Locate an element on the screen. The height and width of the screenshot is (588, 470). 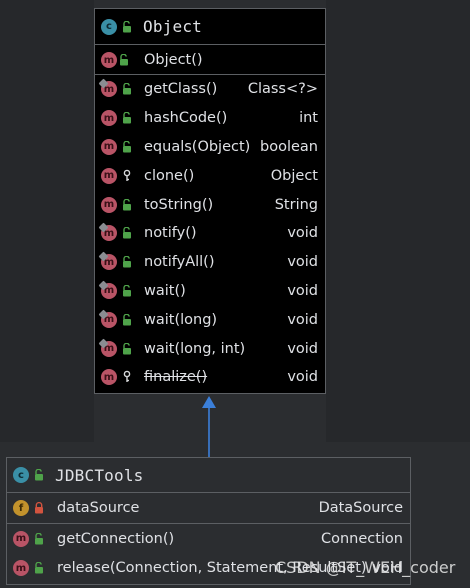
field-icon: f is located at coordinates (21, 508).